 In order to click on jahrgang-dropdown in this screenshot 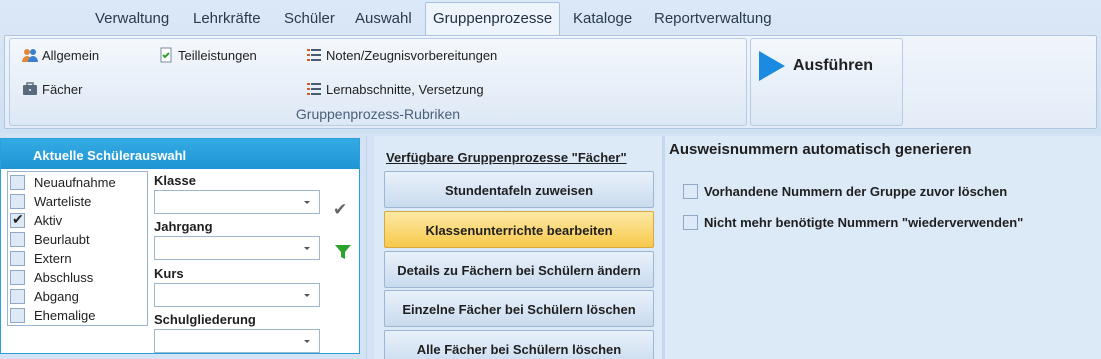, I will do `click(237, 248)`.